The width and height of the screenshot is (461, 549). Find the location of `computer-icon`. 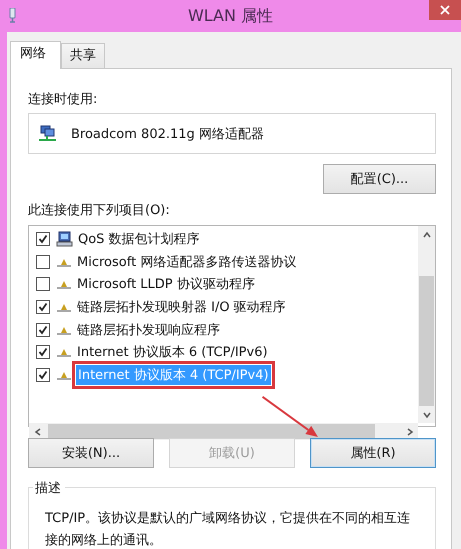

computer-icon is located at coordinates (64, 239).